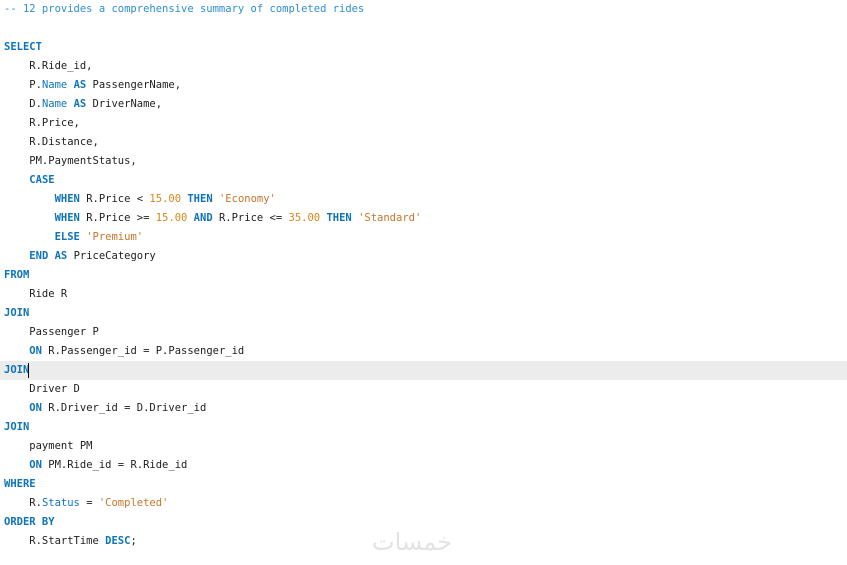 The height and width of the screenshot is (565, 847). What do you see at coordinates (423, 104) in the screenshot?
I see `code-line: D.Name AS DriverName,` at bounding box center [423, 104].